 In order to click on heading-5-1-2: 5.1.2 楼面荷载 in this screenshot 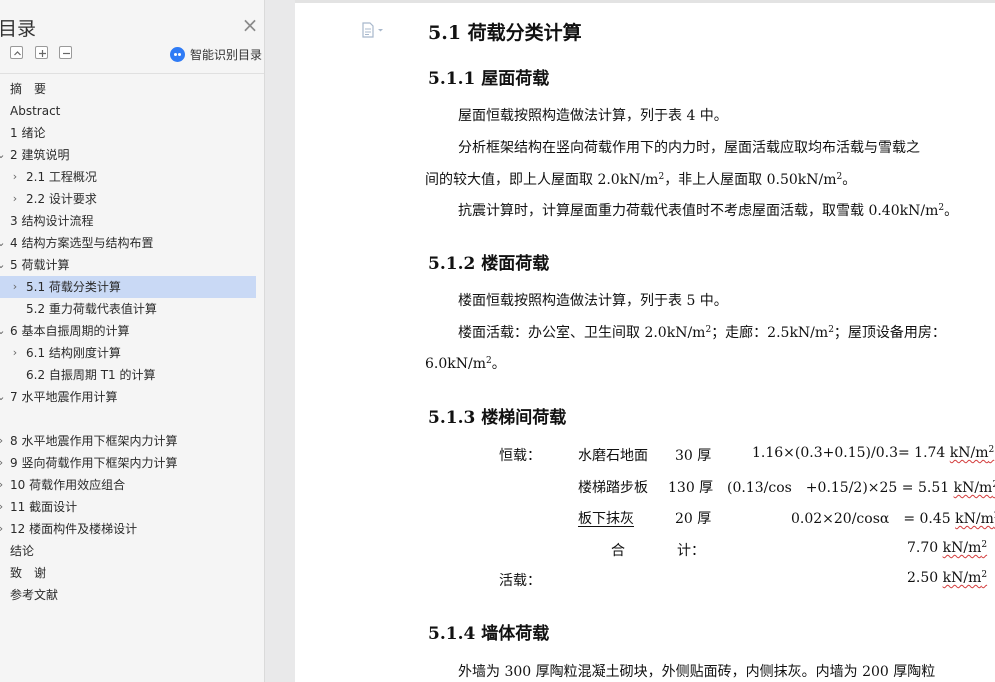, I will do `click(489, 264)`.